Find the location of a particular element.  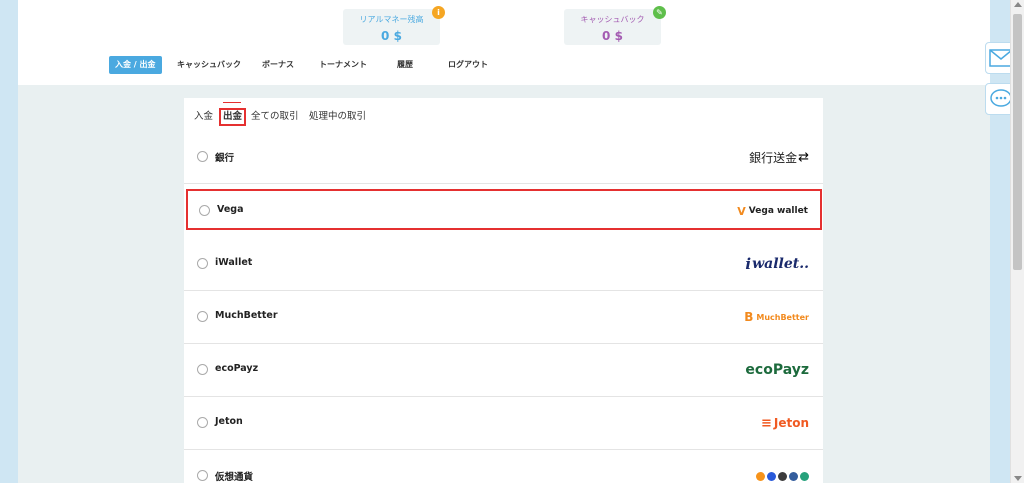

vega-wallet-logo: V Vega wallet is located at coordinates (772, 211).